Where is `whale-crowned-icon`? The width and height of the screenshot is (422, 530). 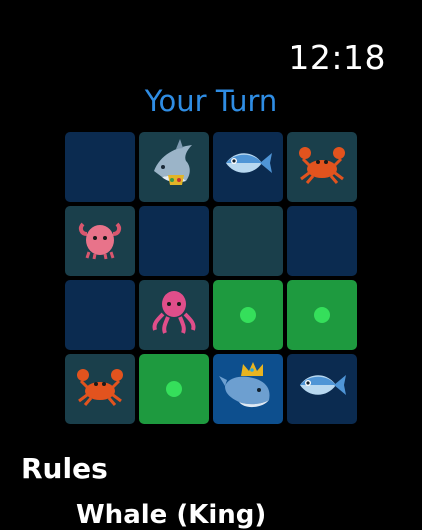
whale-crowned-icon is located at coordinates (248, 389).